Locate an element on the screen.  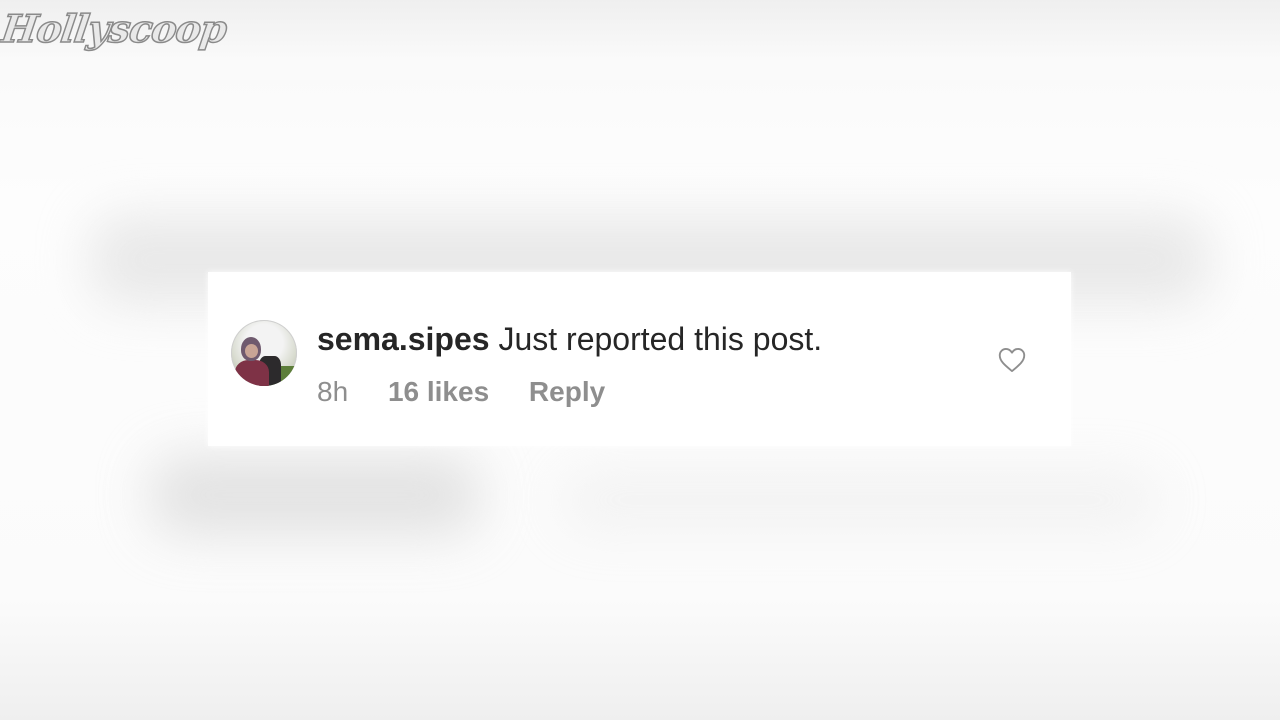
reply-button: Reply is located at coordinates (567, 391).